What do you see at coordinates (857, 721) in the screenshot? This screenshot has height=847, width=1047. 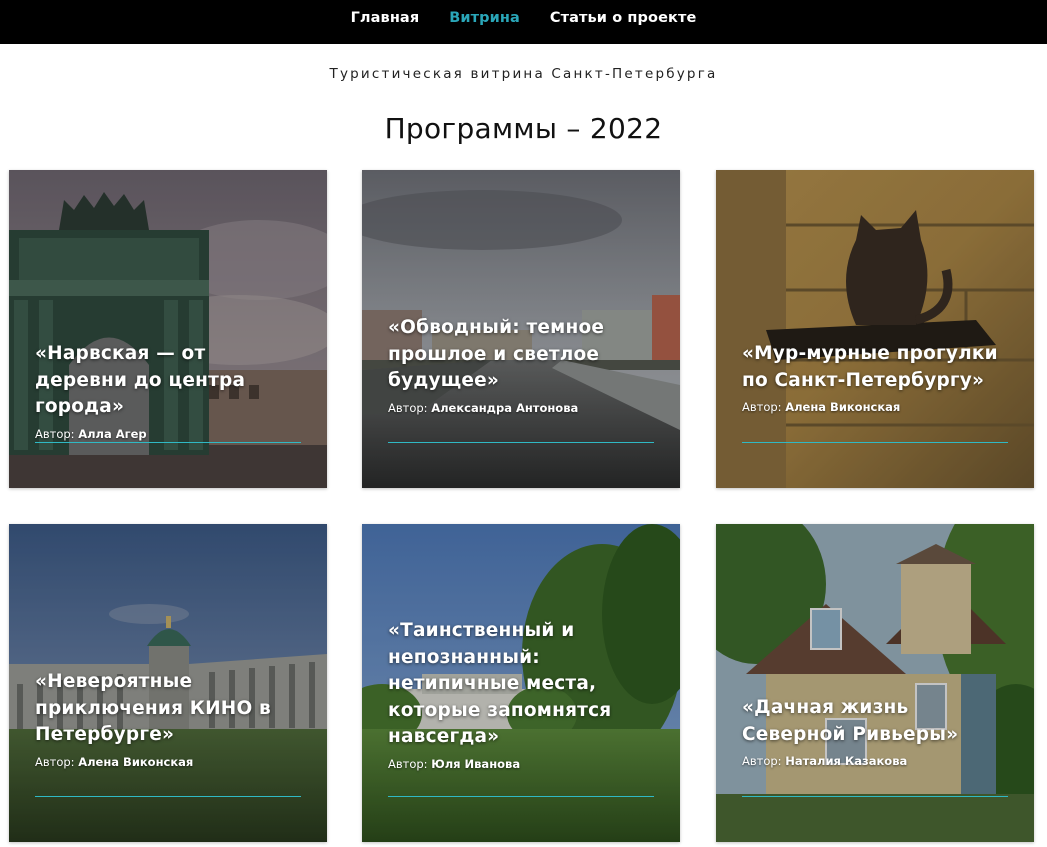 I see `card-title: «Дачная жизнь Северной Ривьеры»` at bounding box center [857, 721].